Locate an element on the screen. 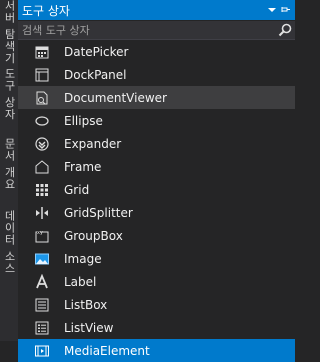 This screenshot has height=362, width=320. dockpanel-icon is located at coordinates (42, 75).